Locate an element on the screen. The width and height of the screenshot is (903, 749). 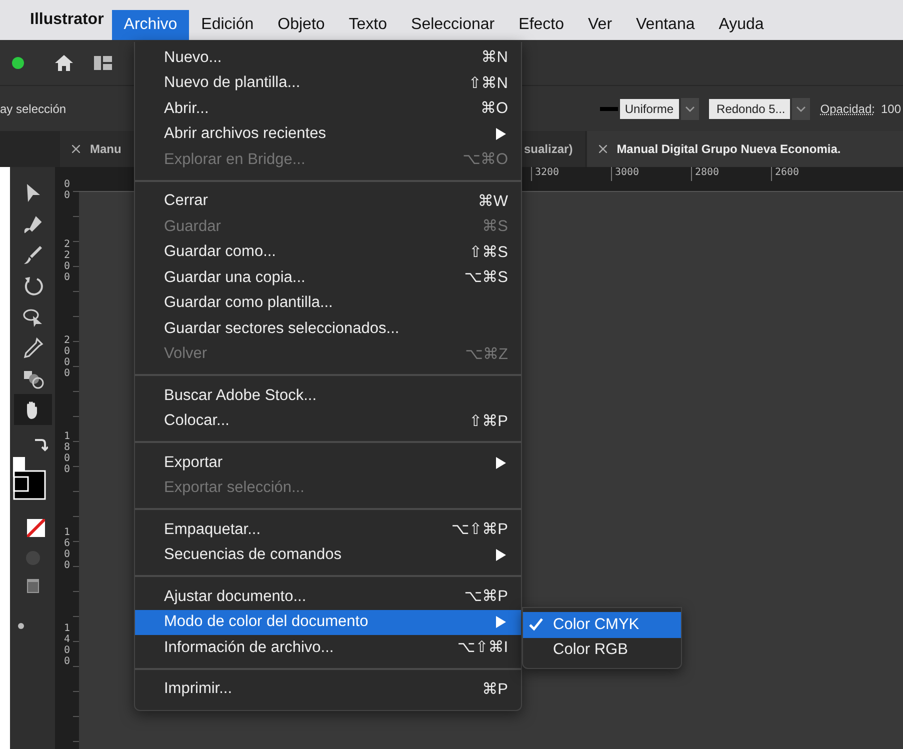
menu-item: Nuevo de plantilla... ⇧⌘N is located at coordinates (328, 83).